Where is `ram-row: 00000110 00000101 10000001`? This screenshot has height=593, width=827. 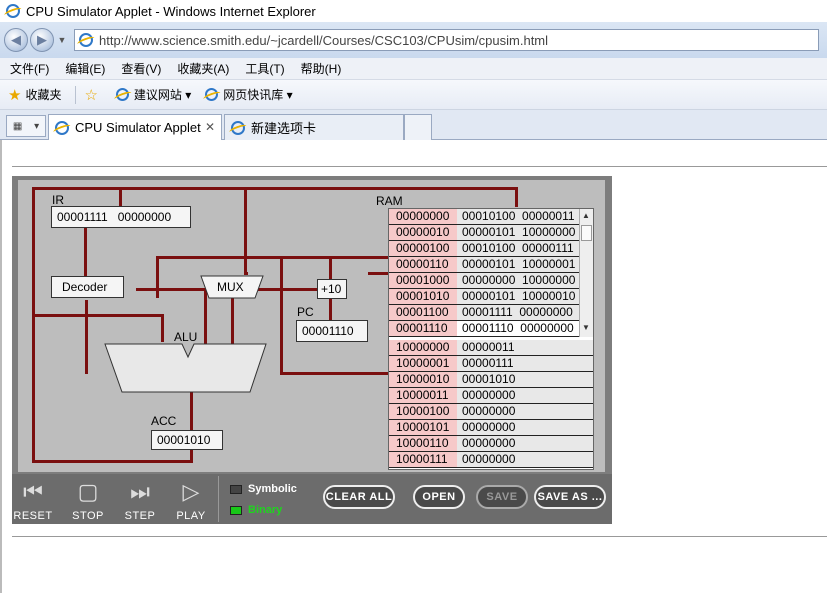
ram-row: 00000110 00000101 10000001 is located at coordinates (491, 265).